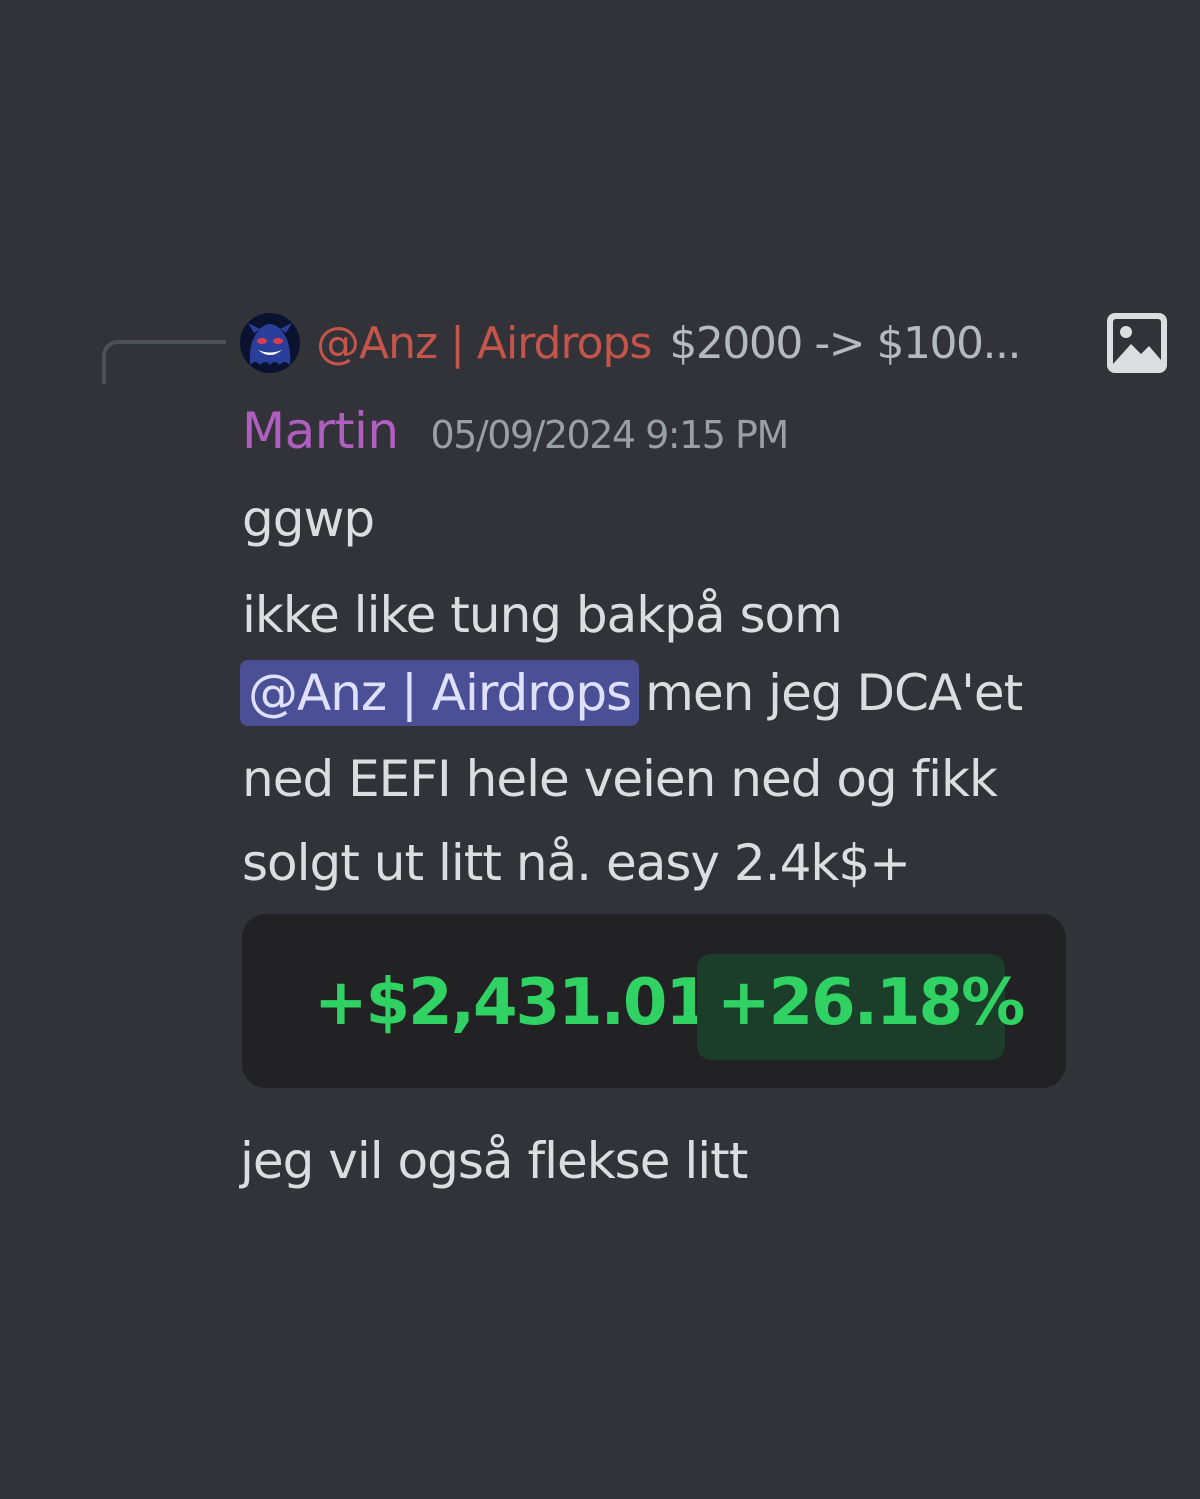  What do you see at coordinates (1137, 343) in the screenshot?
I see `image-icon` at bounding box center [1137, 343].